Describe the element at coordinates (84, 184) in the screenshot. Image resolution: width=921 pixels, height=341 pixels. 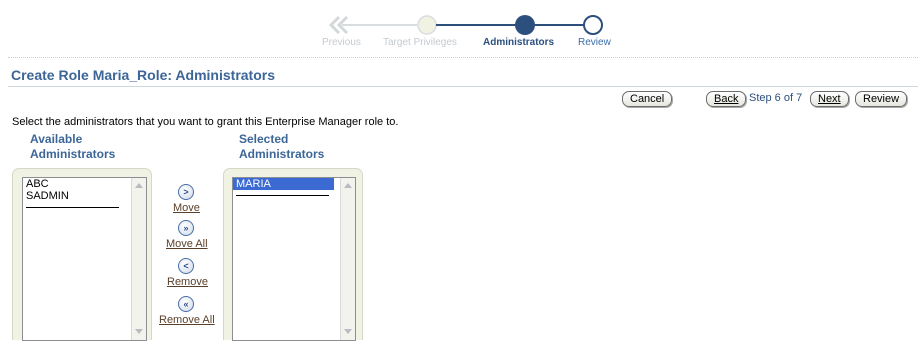
I see `list-item: ABC` at that location.